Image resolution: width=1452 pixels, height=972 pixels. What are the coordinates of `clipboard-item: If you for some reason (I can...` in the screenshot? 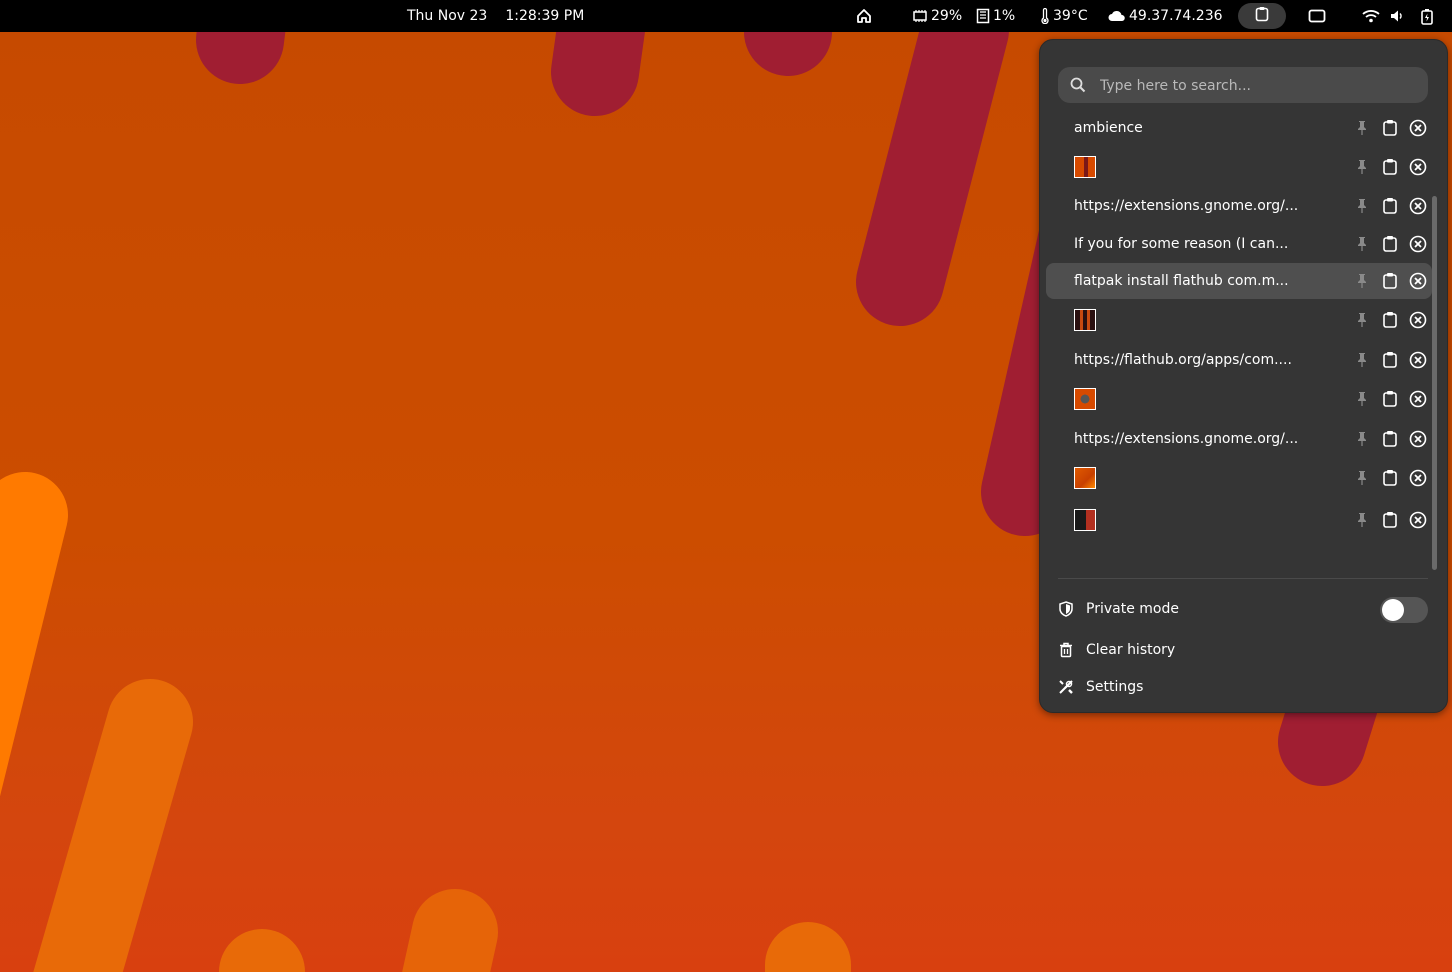 It's located at (1239, 244).